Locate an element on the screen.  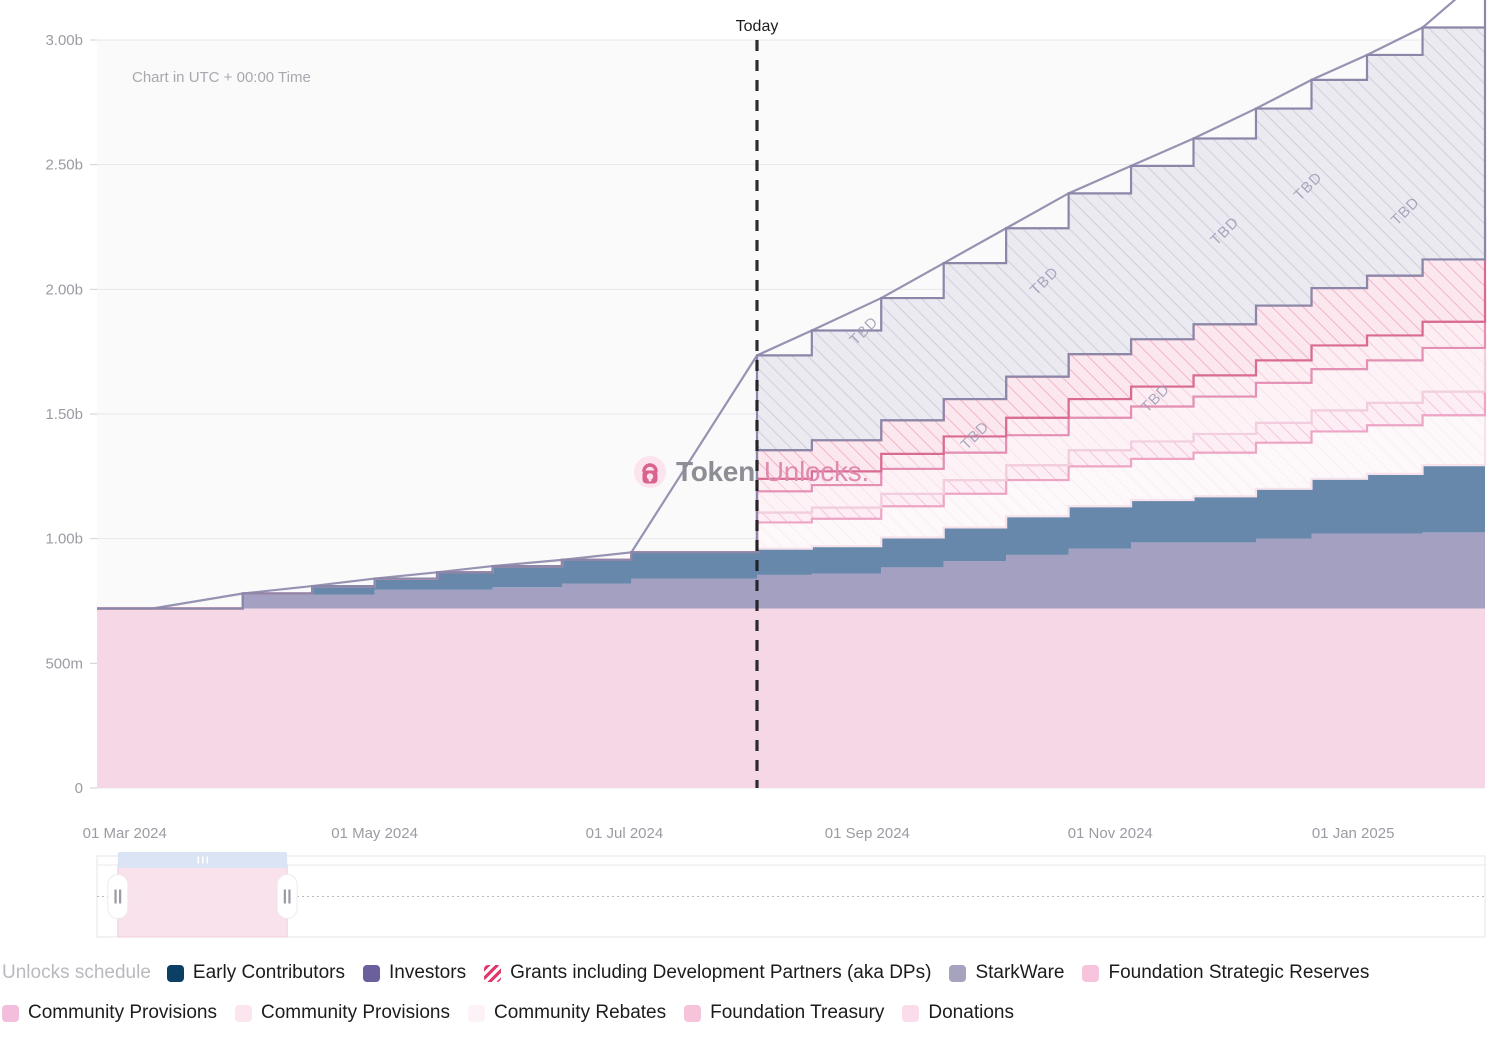
legend-title: Unlocks schedule is located at coordinates (76, 972).